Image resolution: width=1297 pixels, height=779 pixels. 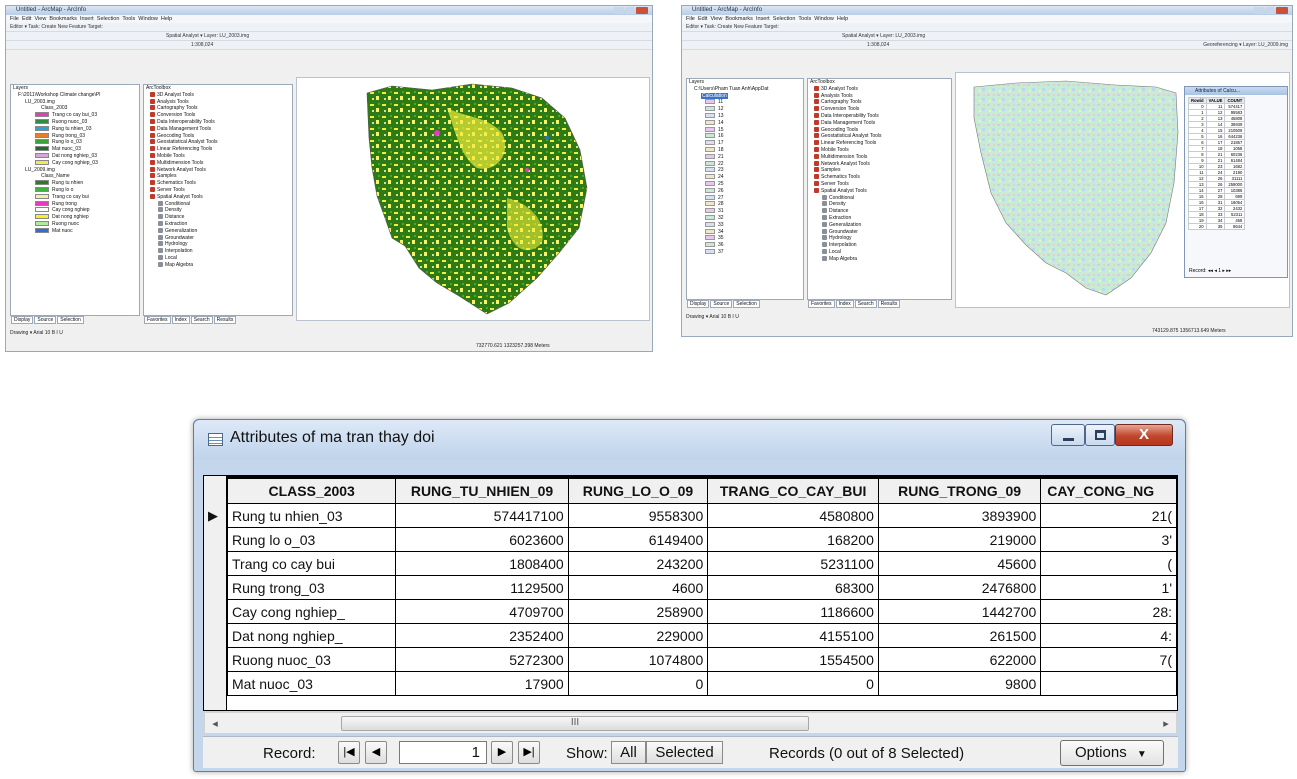 What do you see at coordinates (1166, 724) in the screenshot?
I see `scroll-right-icon: ▸` at bounding box center [1166, 724].